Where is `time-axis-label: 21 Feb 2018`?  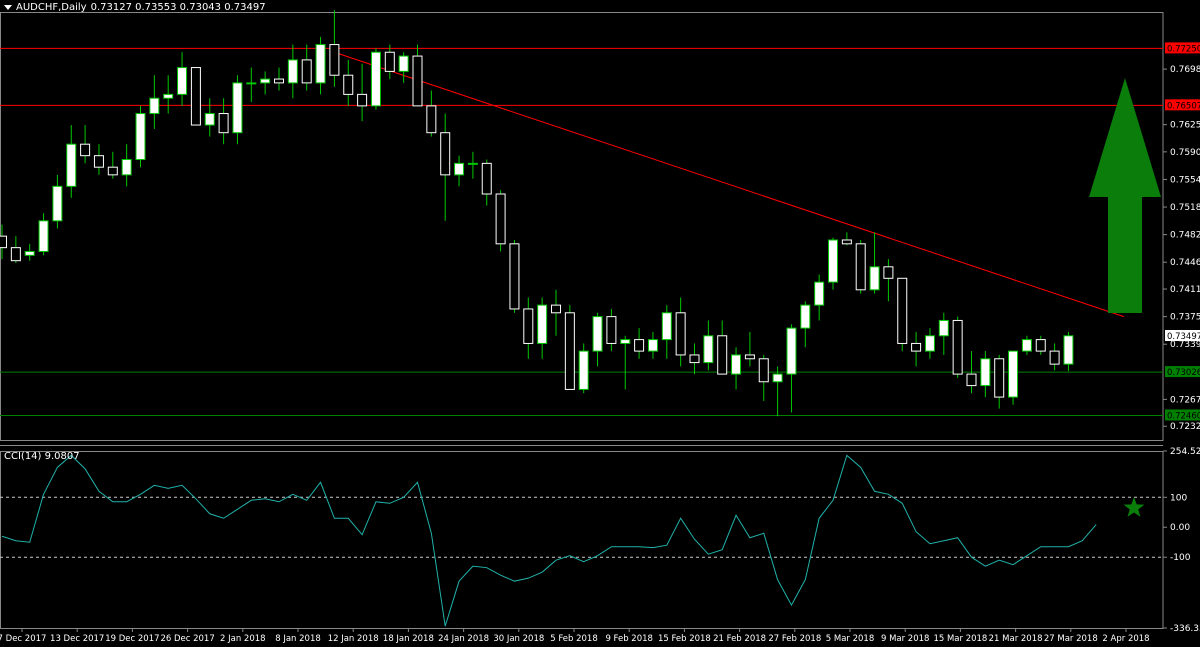 time-axis-label: 21 Feb 2018 is located at coordinates (739, 639).